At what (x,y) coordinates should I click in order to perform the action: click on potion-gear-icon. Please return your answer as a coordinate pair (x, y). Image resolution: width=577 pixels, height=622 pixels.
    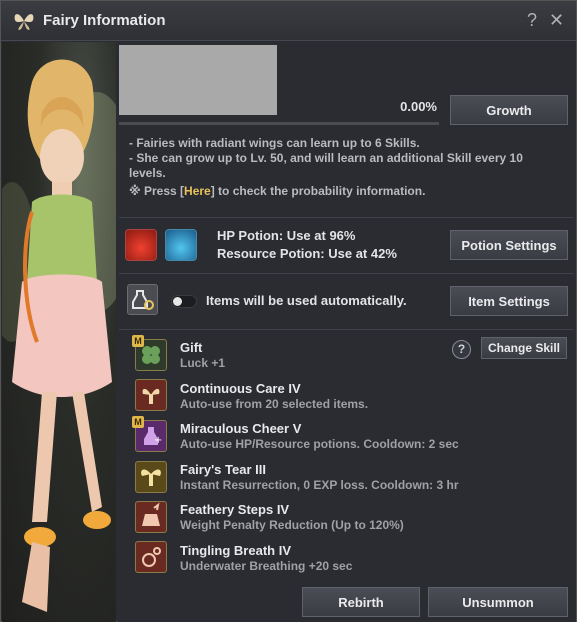
    Looking at the image, I should click on (142, 299).